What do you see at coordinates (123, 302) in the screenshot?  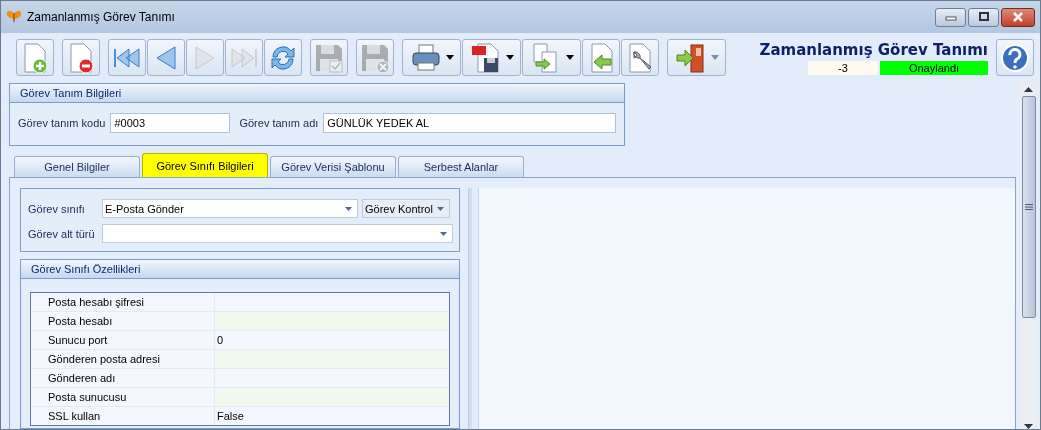 I see `property-name: Posta hesabı şifresi` at bounding box center [123, 302].